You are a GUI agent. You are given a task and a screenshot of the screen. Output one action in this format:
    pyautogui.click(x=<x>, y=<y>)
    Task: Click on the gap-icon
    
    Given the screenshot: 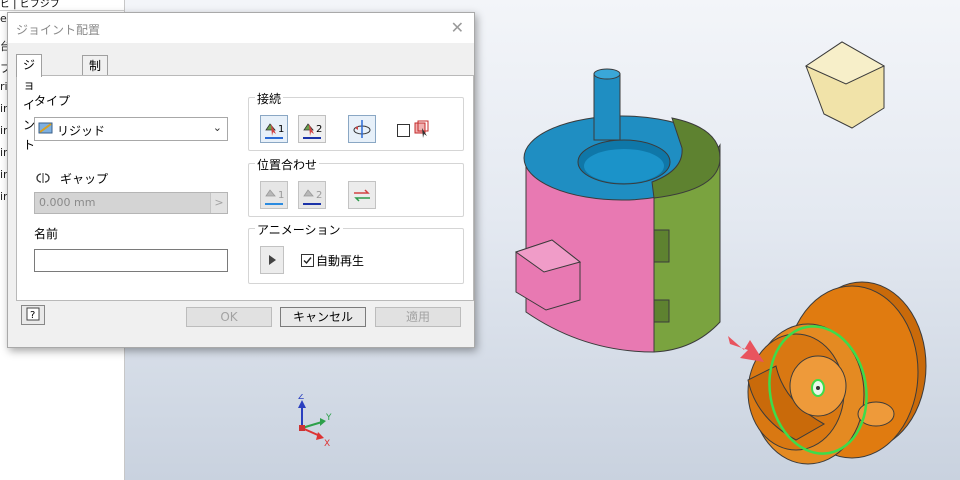 What is the action you would take?
    pyautogui.click(x=43, y=178)
    